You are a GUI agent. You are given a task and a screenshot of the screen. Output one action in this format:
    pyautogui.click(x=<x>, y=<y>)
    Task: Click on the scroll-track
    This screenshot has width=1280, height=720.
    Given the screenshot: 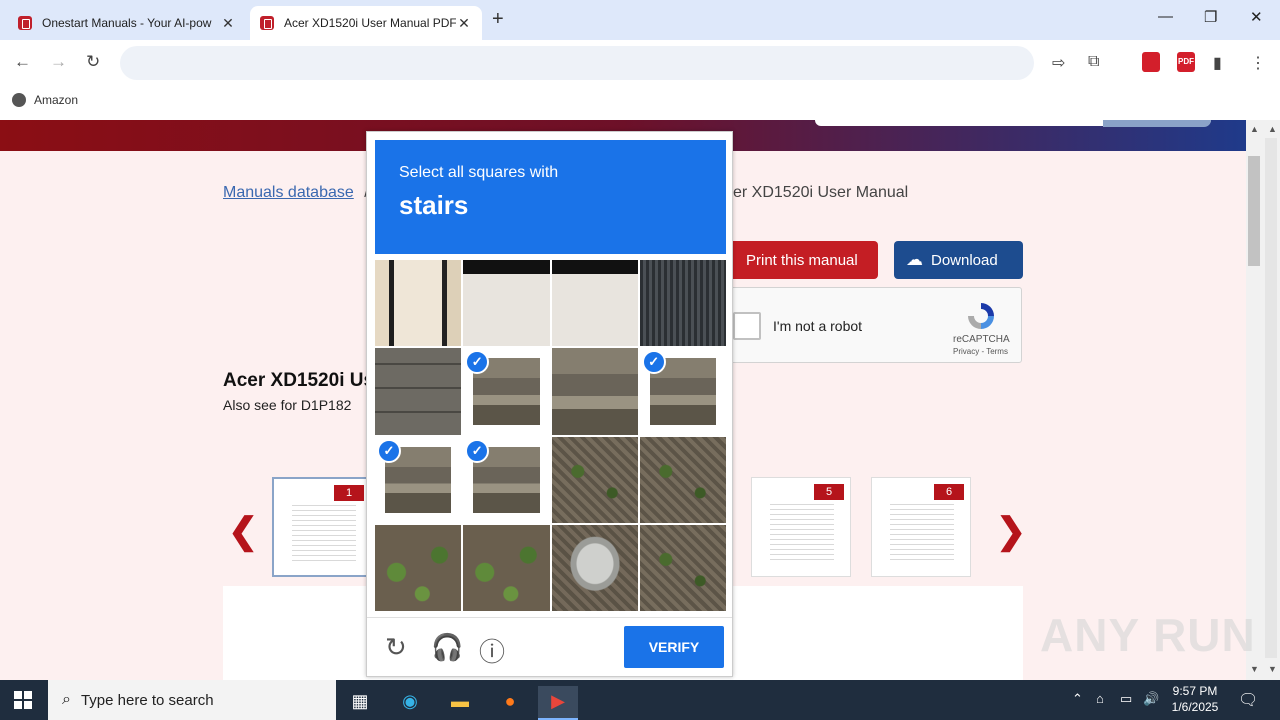 What is the action you would take?
    pyautogui.click(x=1271, y=398)
    